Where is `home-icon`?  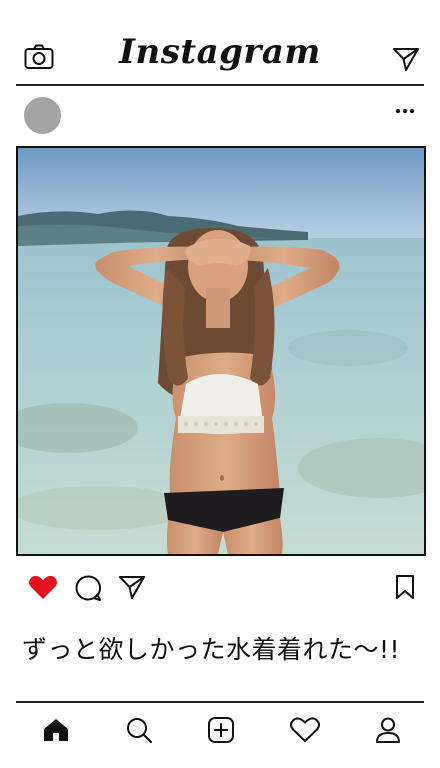 home-icon is located at coordinates (56, 730).